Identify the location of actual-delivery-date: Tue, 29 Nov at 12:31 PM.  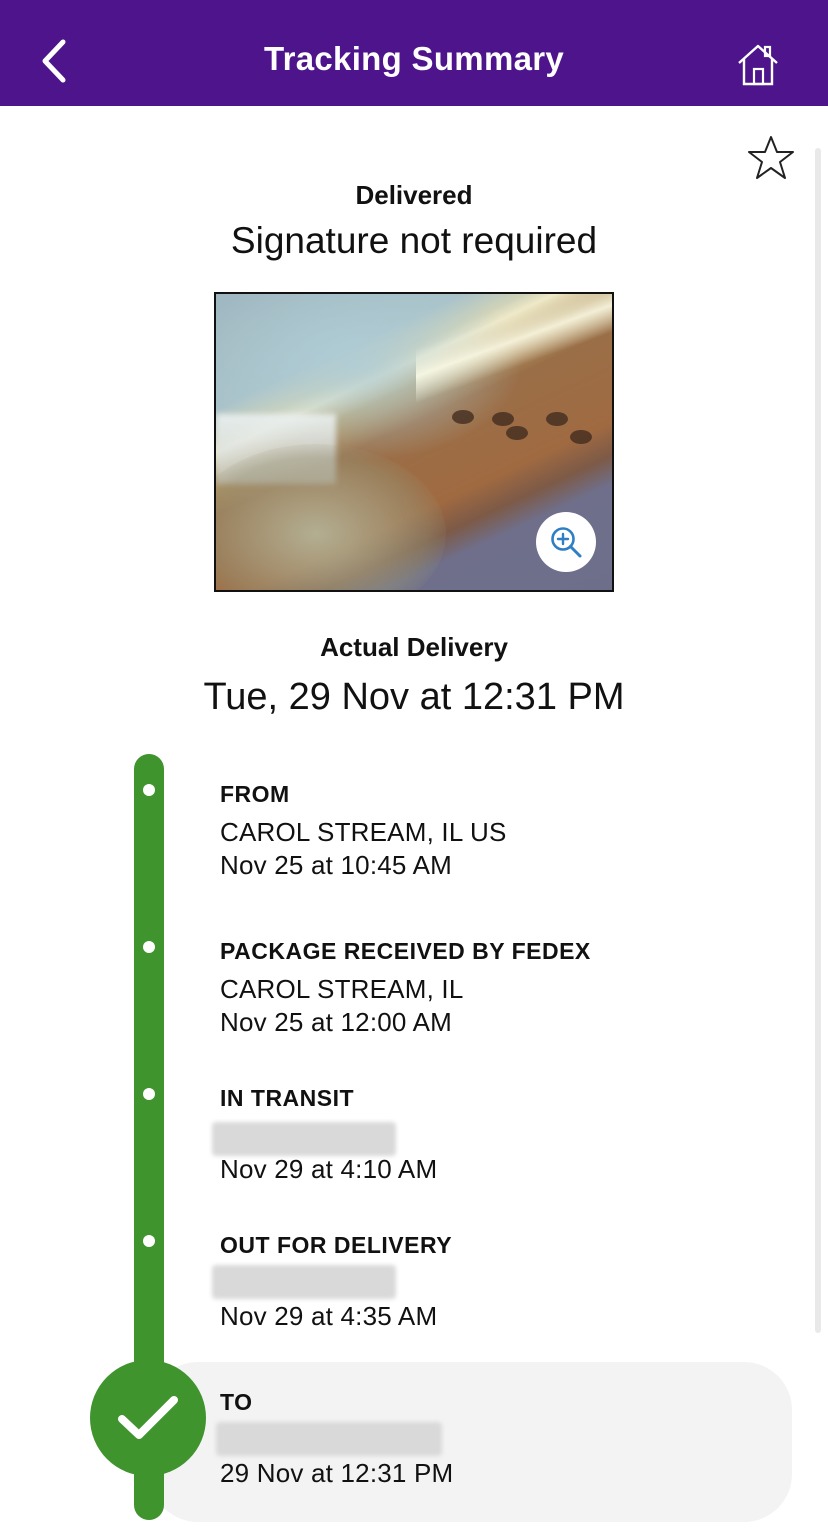
(414, 697).